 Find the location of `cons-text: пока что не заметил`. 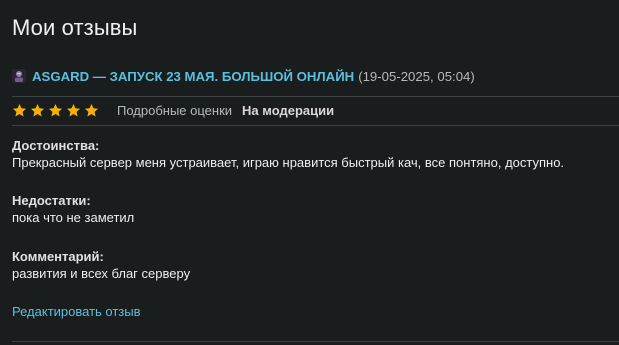

cons-text: пока что не заметил is located at coordinates (73, 217).